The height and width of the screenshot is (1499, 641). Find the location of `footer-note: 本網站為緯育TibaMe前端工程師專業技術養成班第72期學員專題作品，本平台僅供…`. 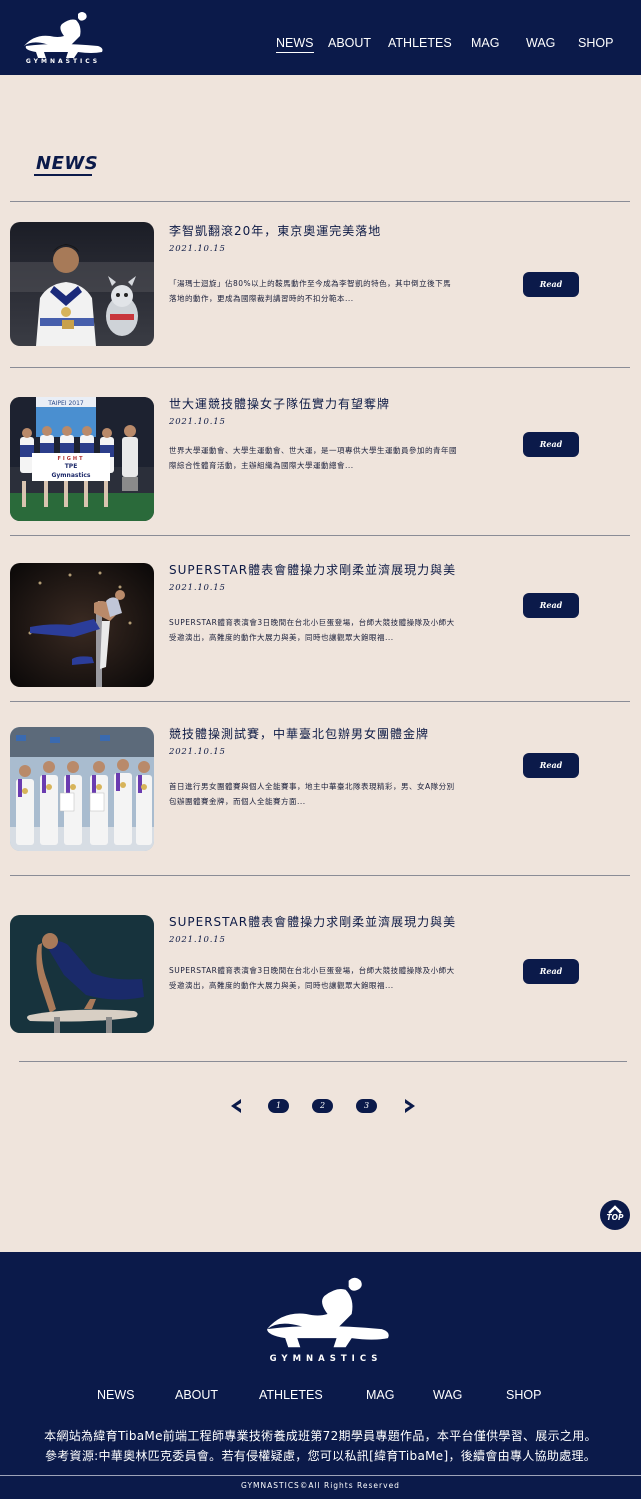

footer-note: 本網站為緯育TibaMe前端工程師專業技術養成班第72期學員專題作品，本平台僅供… is located at coordinates (320, 1446).